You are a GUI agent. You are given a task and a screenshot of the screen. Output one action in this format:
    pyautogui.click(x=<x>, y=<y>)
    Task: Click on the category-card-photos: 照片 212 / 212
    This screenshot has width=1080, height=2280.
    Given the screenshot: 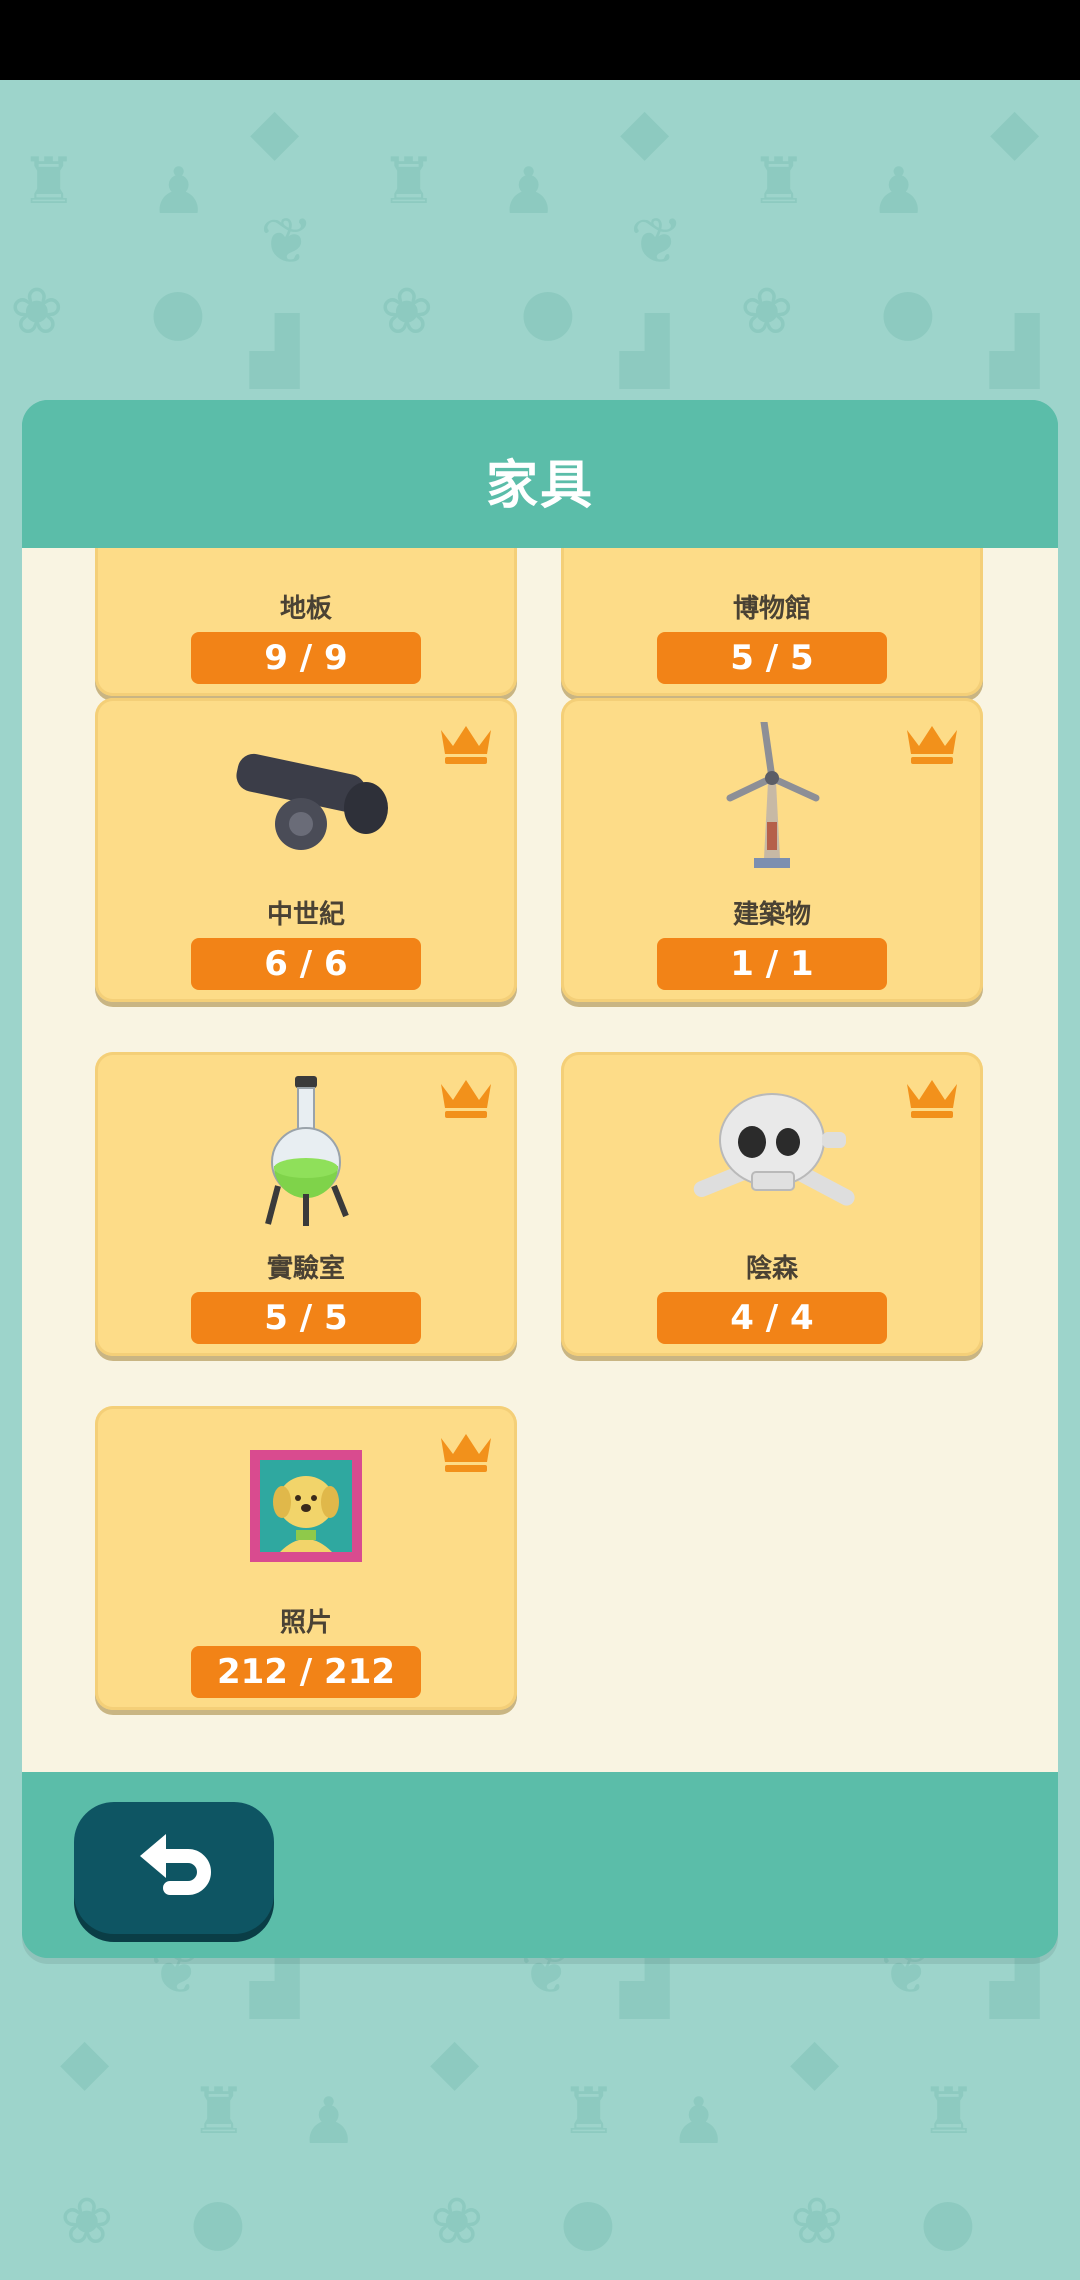 What is the action you would take?
    pyautogui.click(x=306, y=1558)
    